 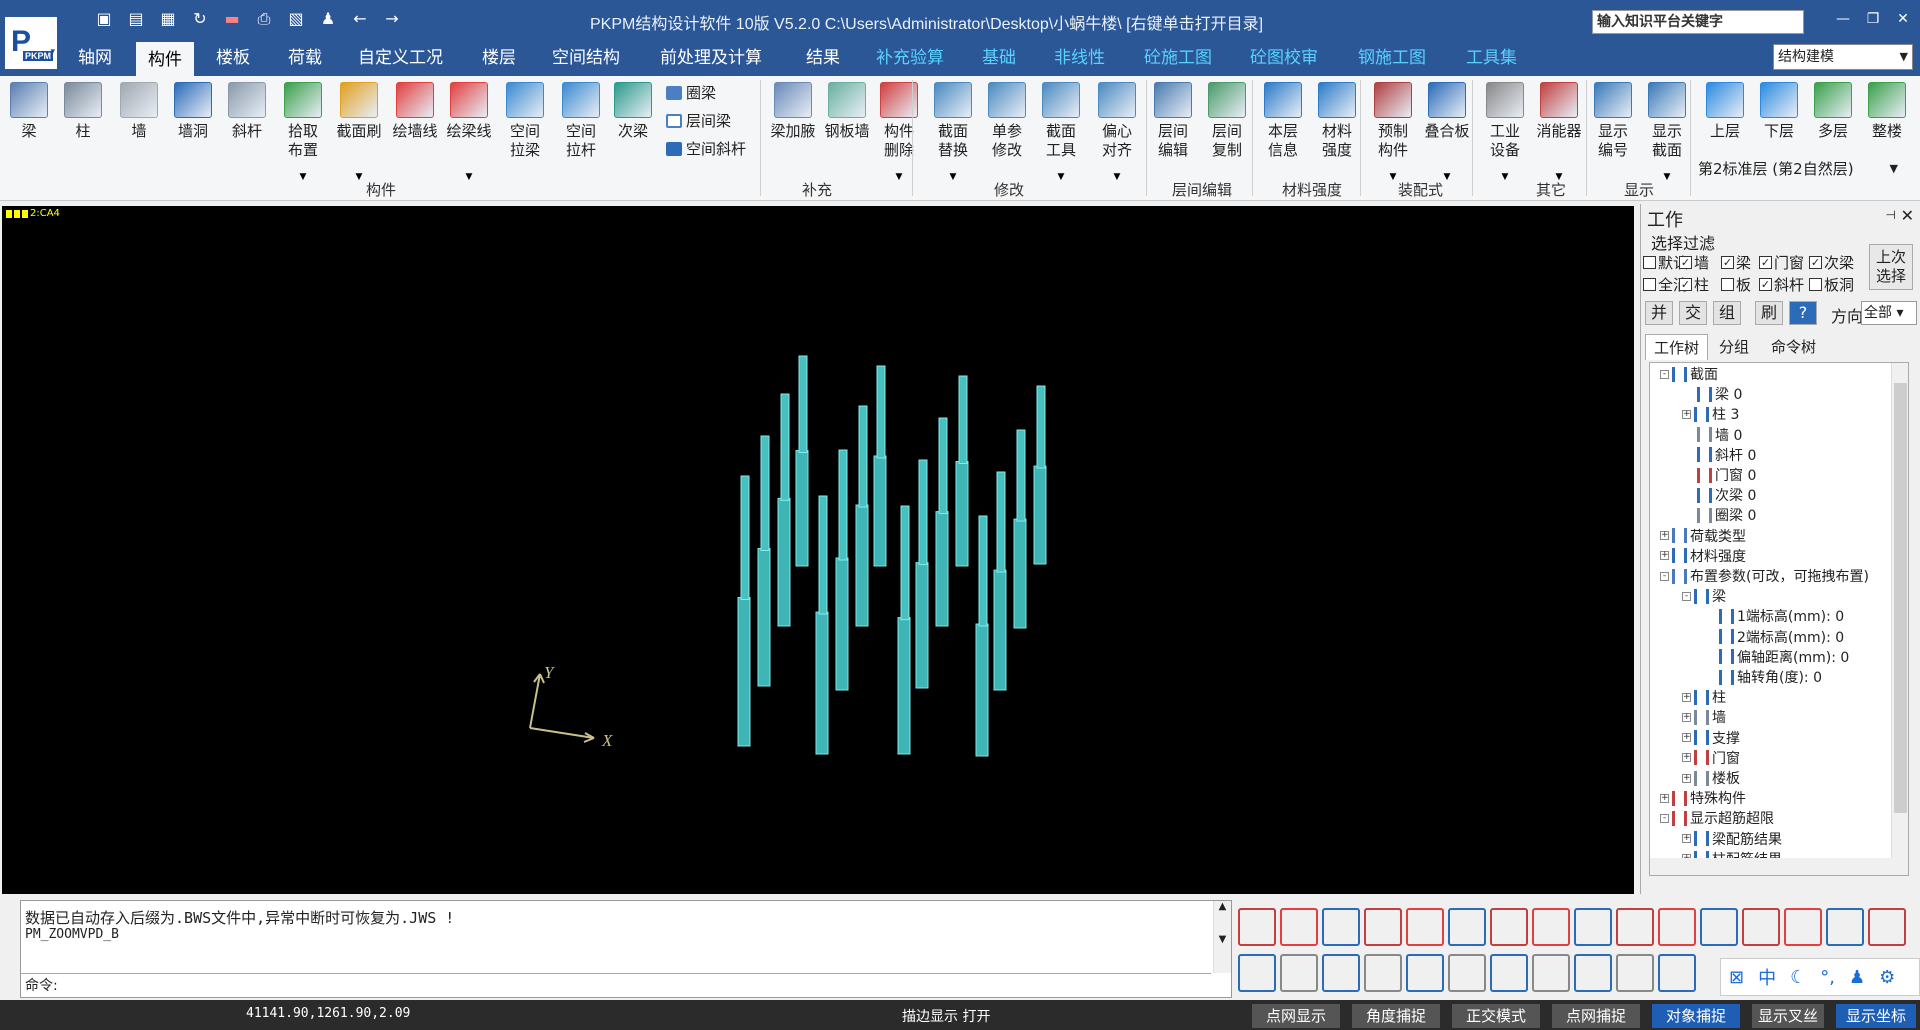 What do you see at coordinates (1820, 977) in the screenshot?
I see `ime-bar: ⊠ 中 ☾ °, ♟ ⚙` at bounding box center [1820, 977].